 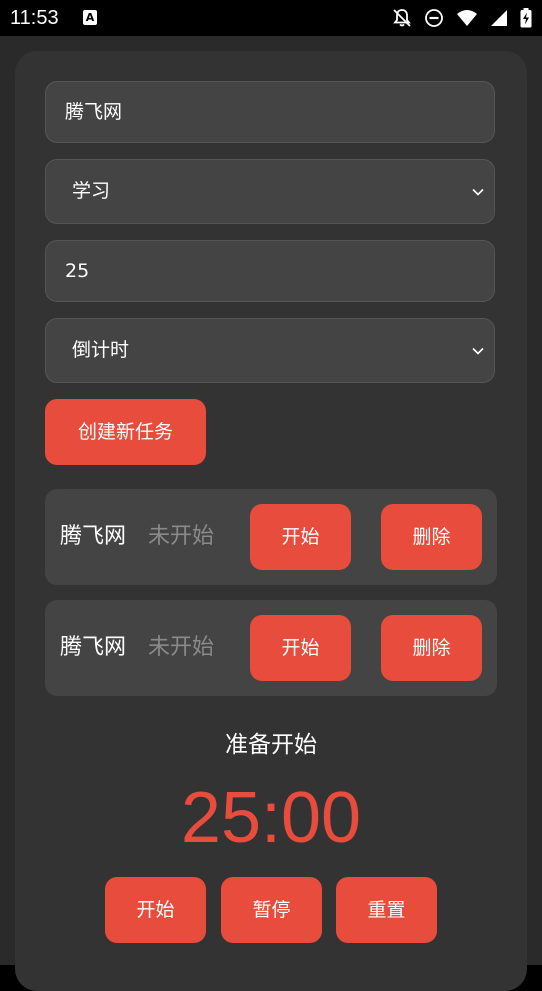 I want to click on duration-input: 25, so click(x=270, y=271).